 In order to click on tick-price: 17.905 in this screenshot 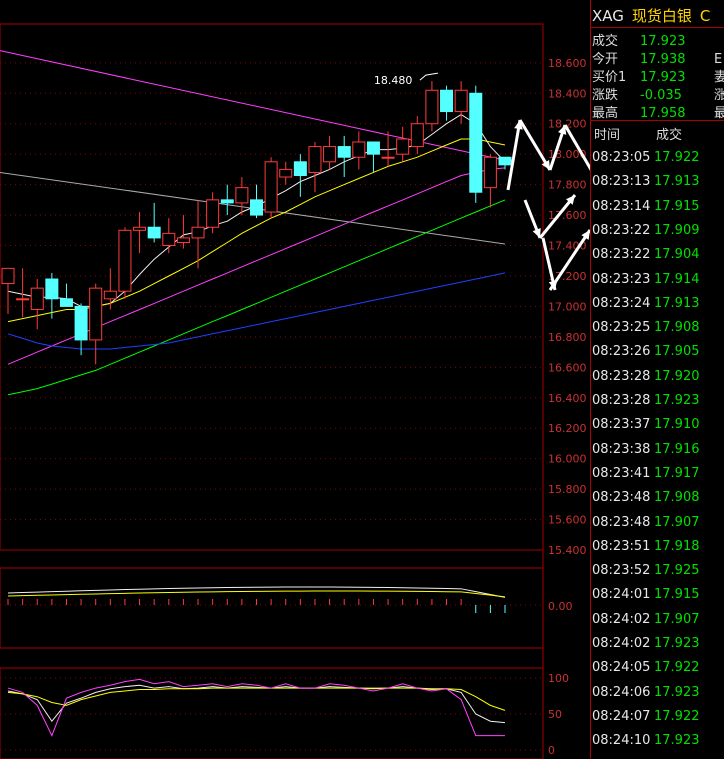, I will do `click(677, 352)`.